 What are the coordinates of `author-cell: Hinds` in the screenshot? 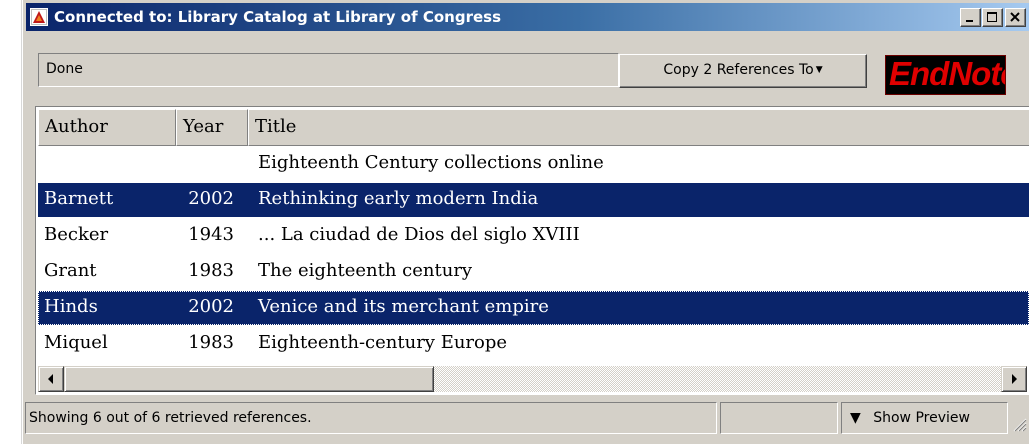 It's located at (71, 306).